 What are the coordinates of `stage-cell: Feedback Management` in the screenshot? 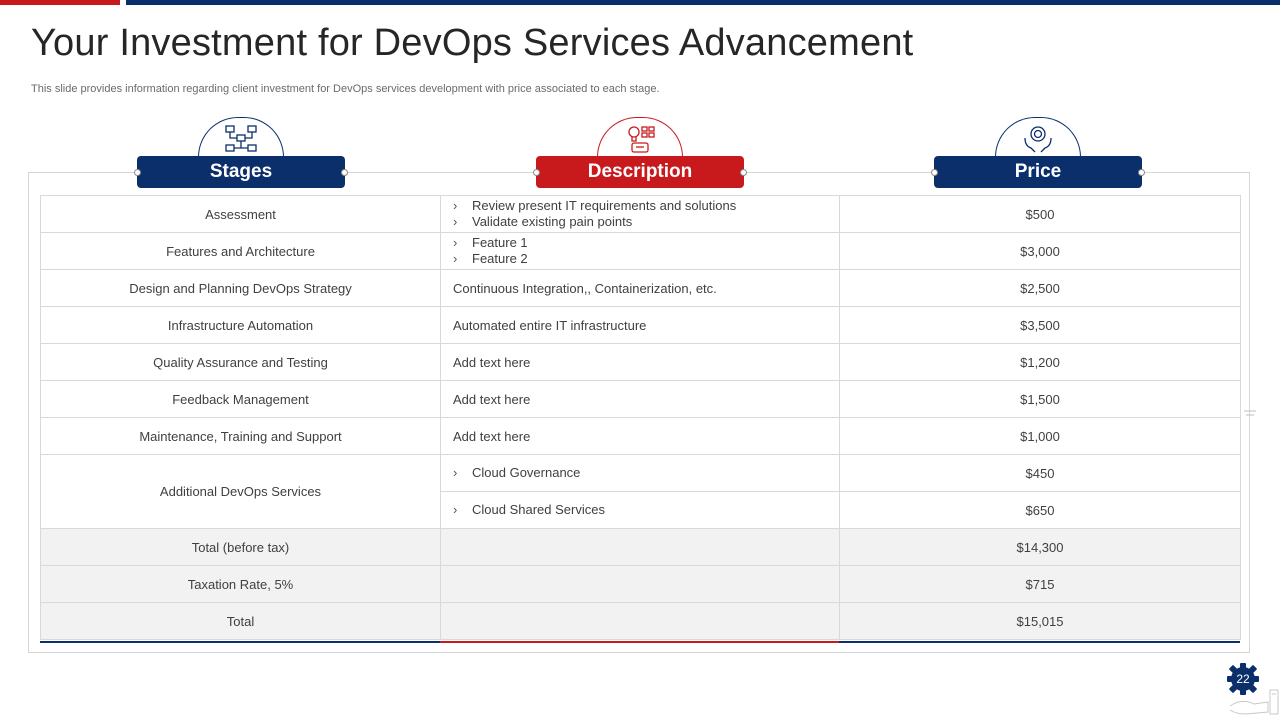 It's located at (240, 399).